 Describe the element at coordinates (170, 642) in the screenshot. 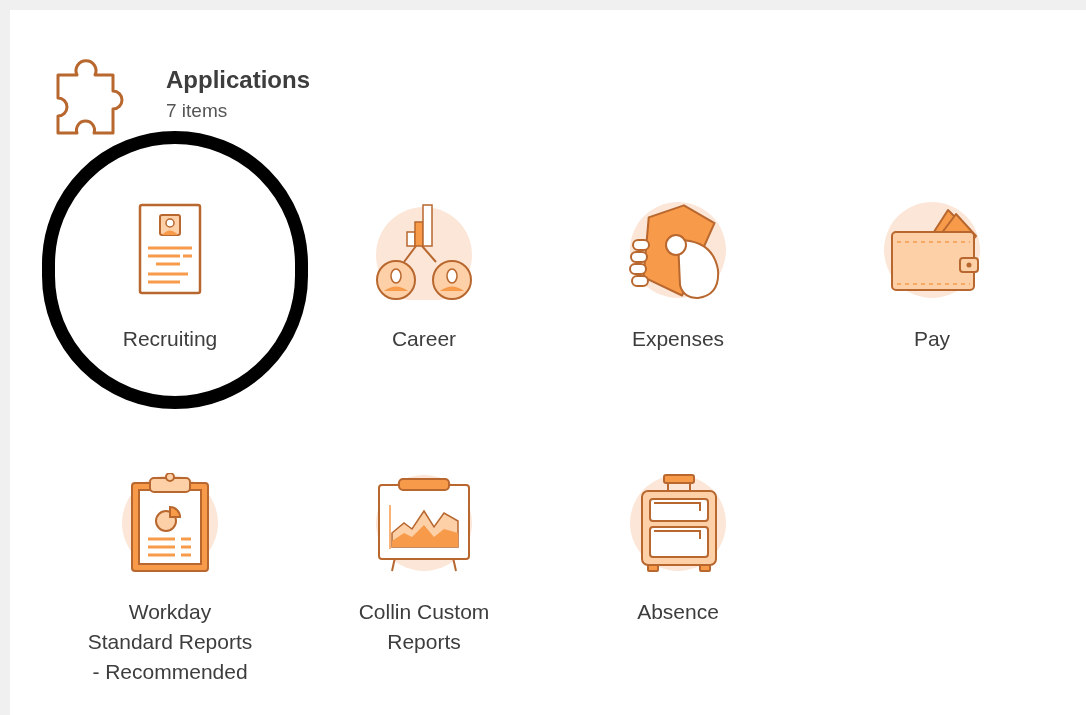

I see `app-link: Workday Standard Reports - Recommended` at that location.